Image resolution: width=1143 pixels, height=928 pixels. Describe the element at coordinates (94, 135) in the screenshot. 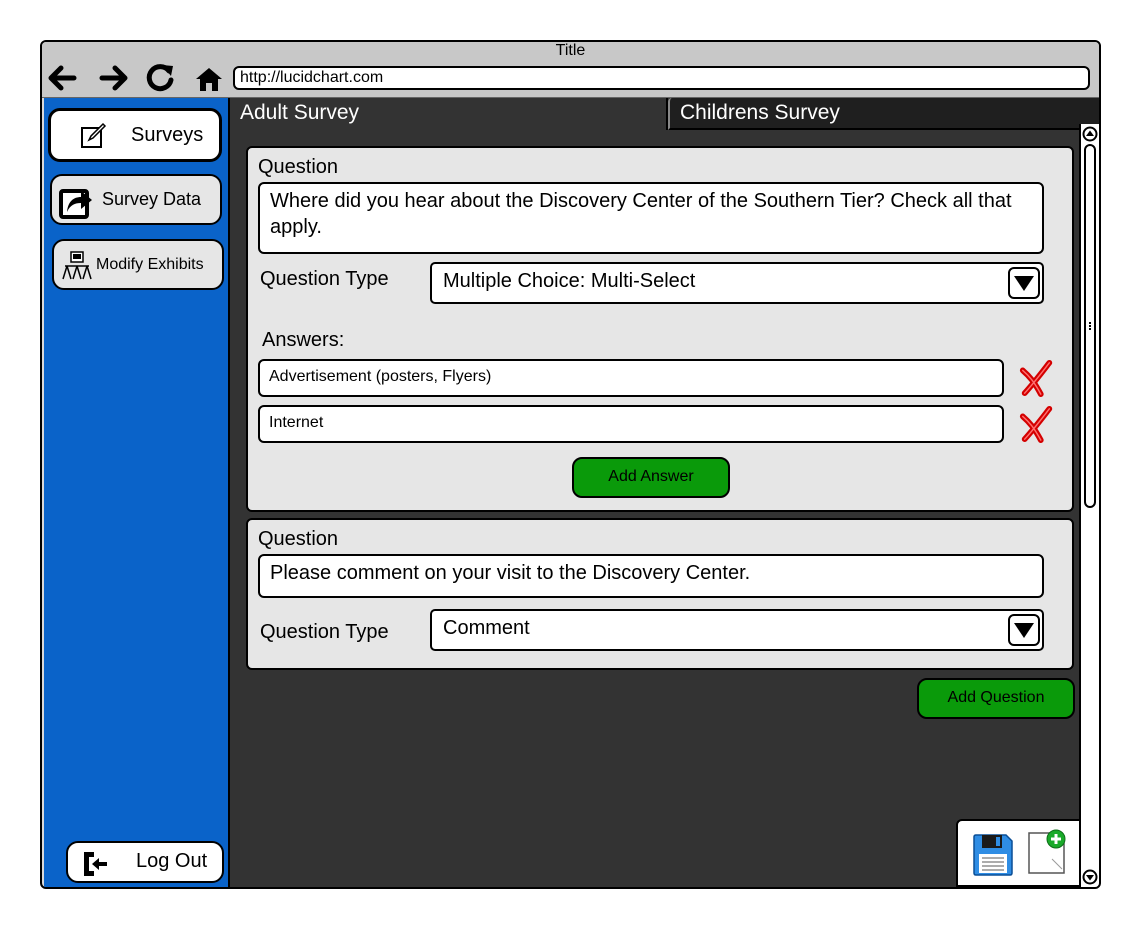

I see `edit-icon` at that location.